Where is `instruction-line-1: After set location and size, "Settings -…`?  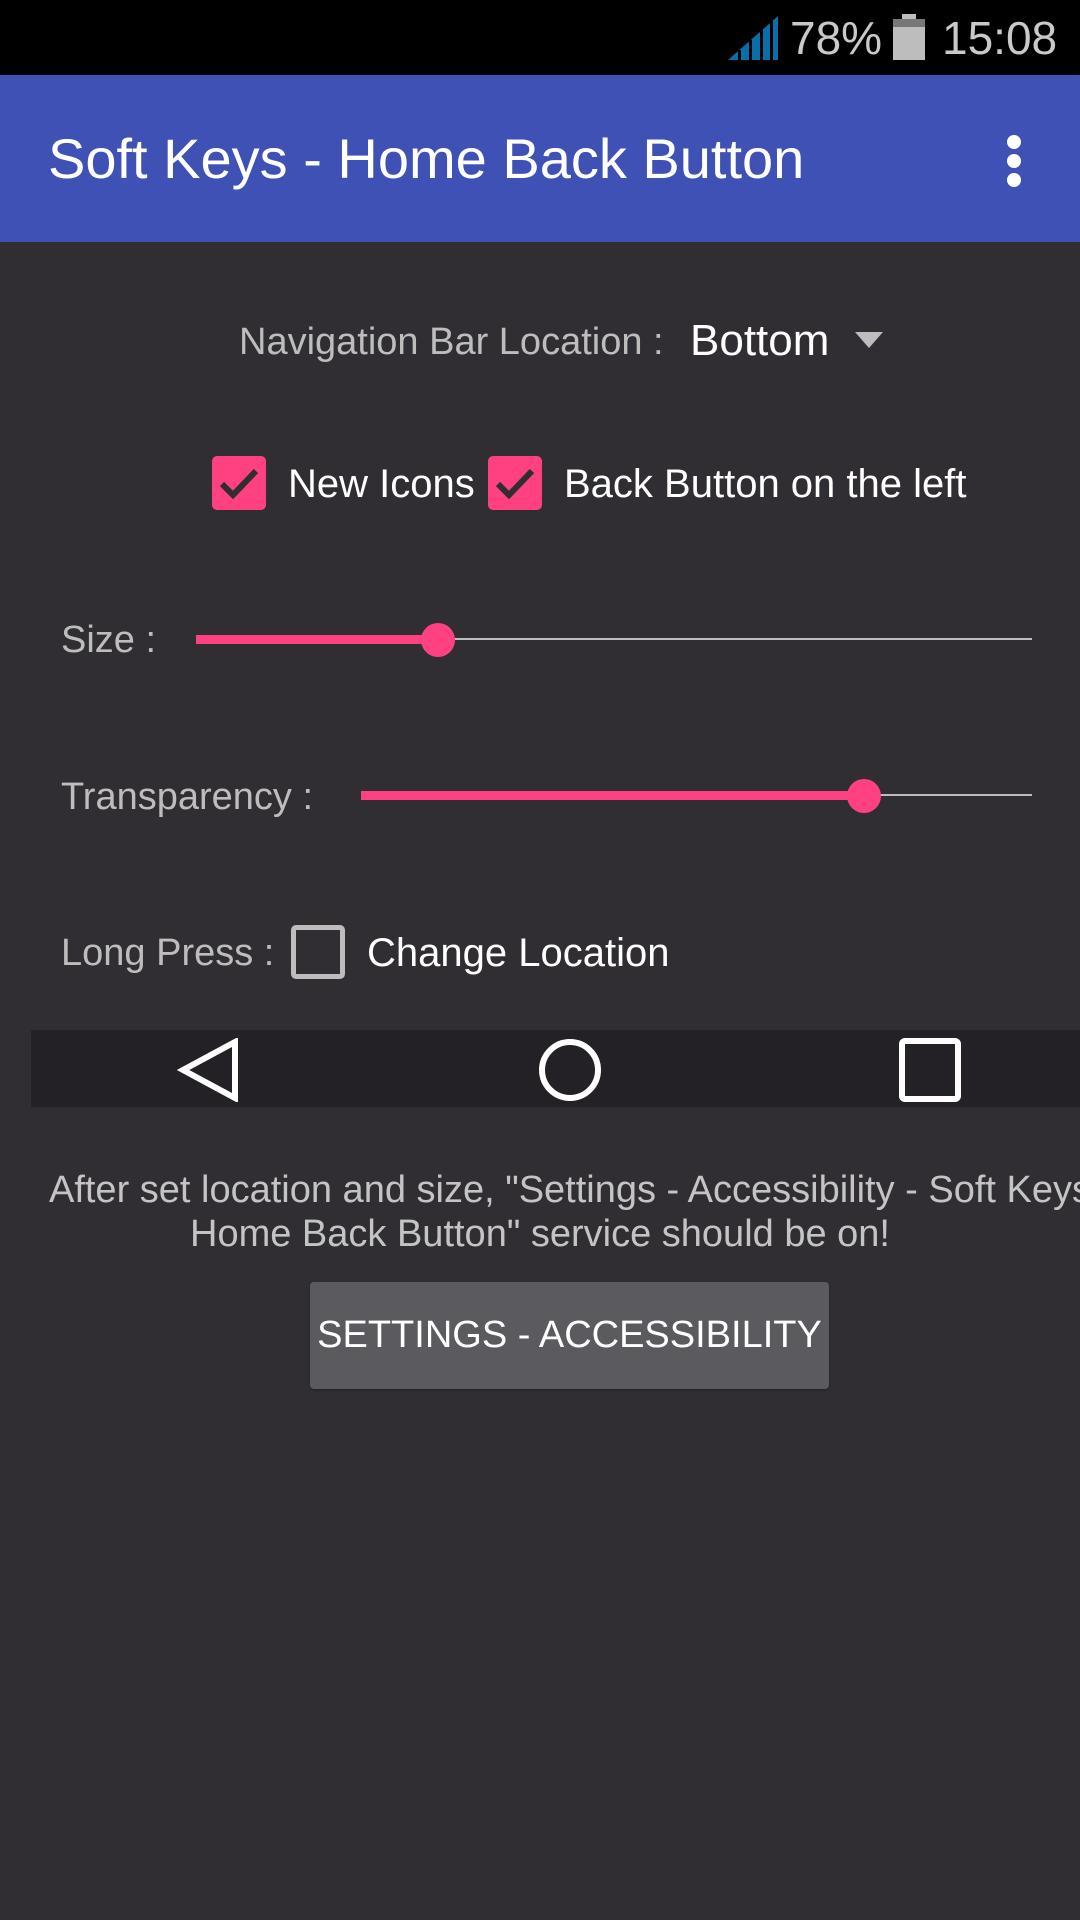
instruction-line-1: After set location and size, "Settings -… is located at coordinates (564, 1190).